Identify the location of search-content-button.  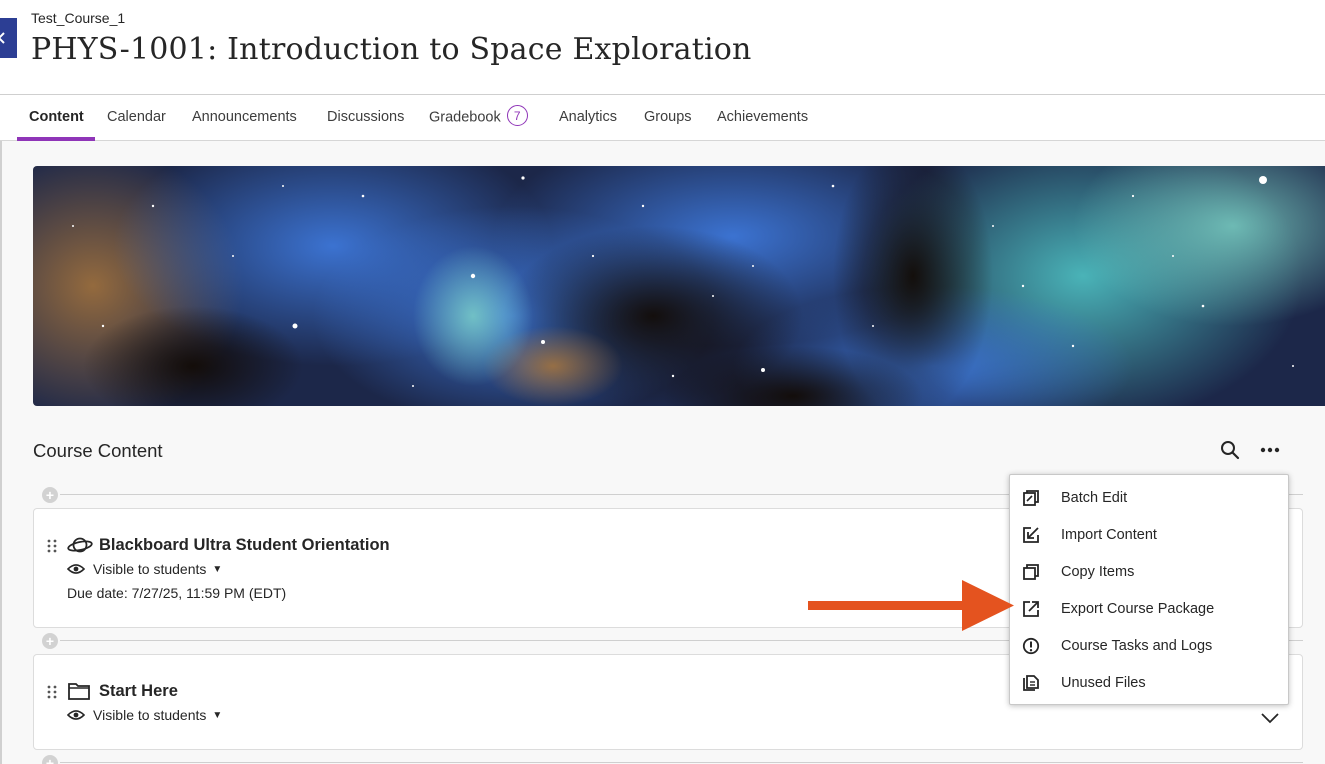
(1231, 451).